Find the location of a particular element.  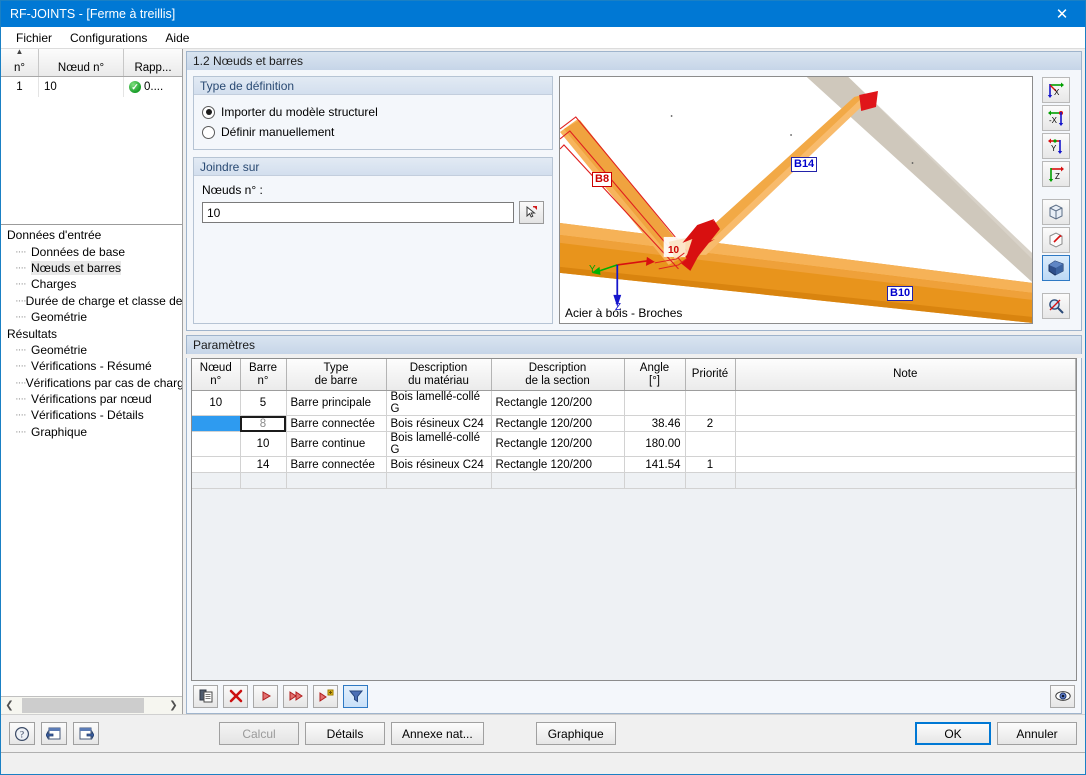

column-header-angle: Angle [°] is located at coordinates (655, 375).